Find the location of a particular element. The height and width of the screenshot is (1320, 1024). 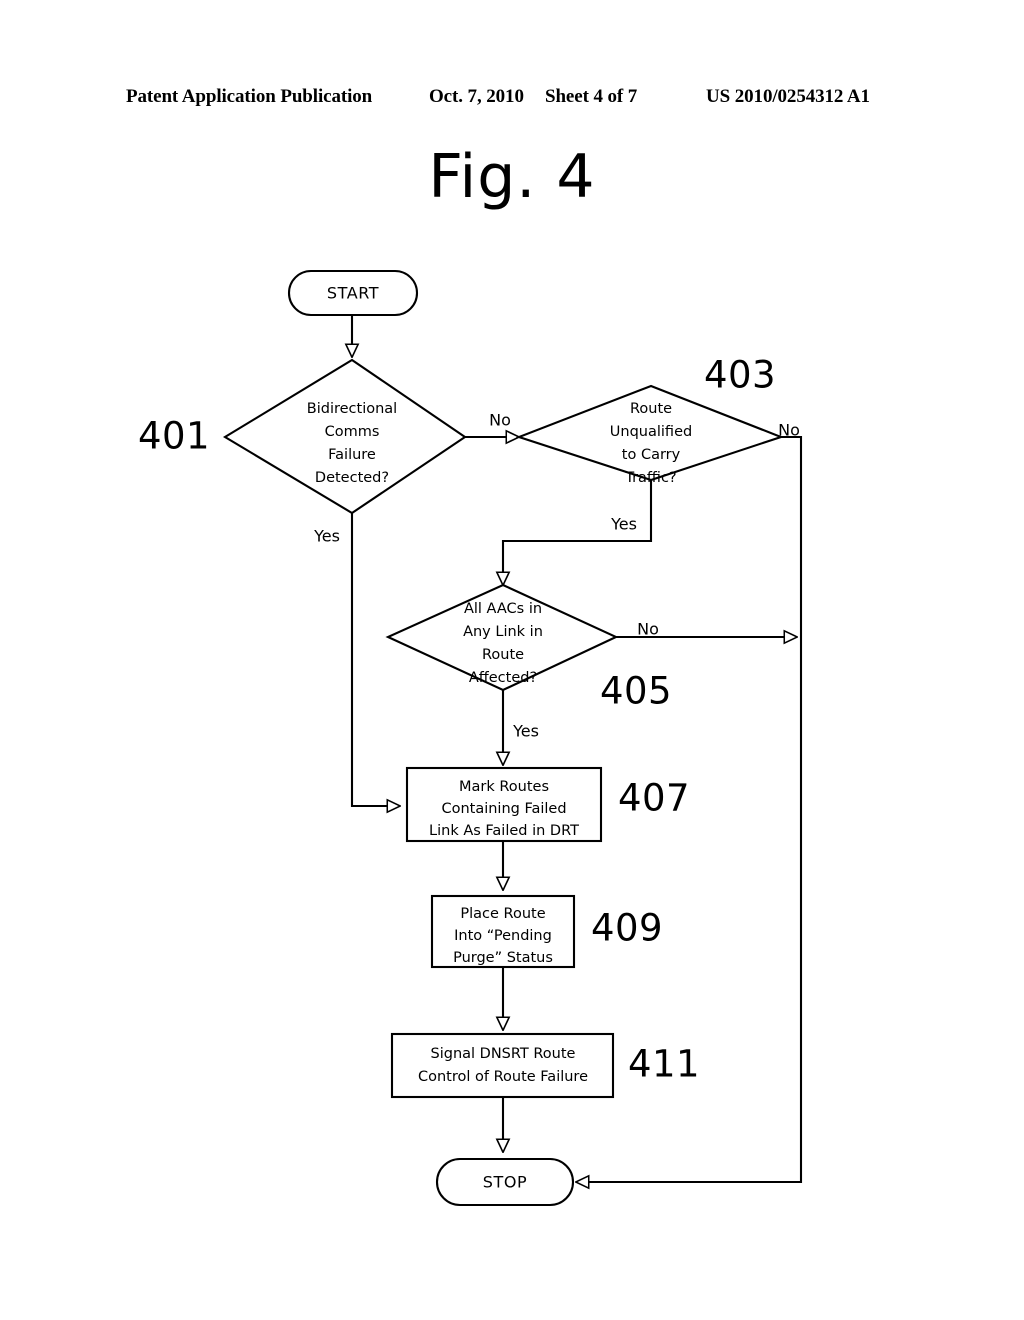

edge-label-yes-403: Yes is located at coordinates (623, 524).